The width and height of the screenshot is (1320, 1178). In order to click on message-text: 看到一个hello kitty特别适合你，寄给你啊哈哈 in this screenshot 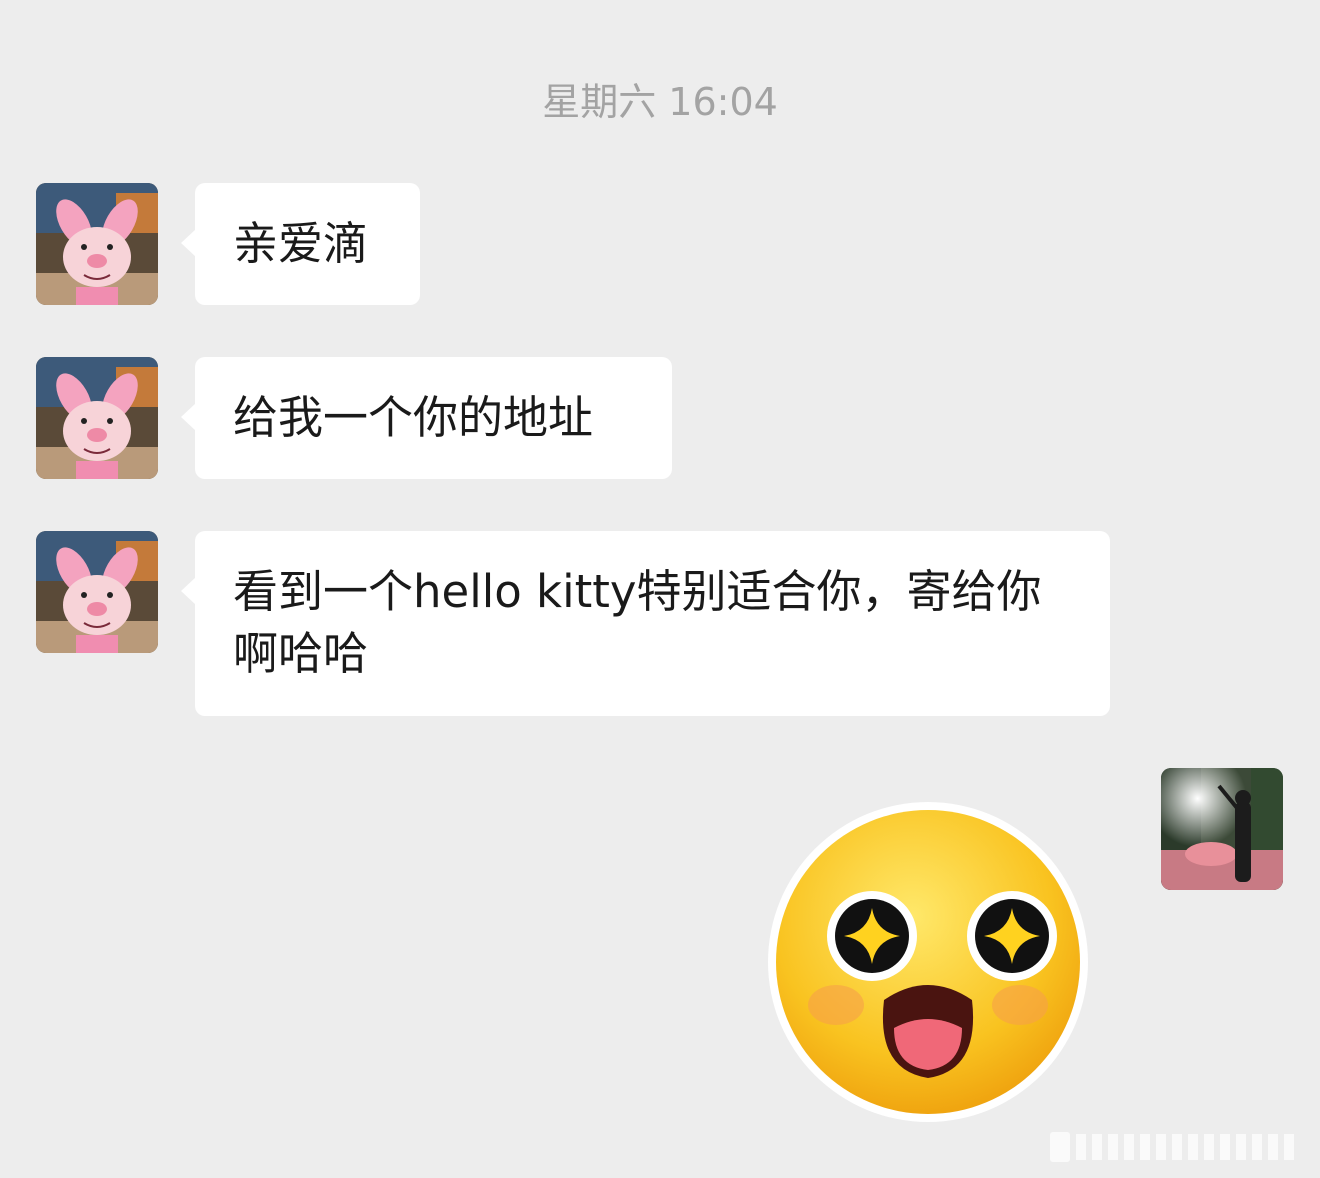, I will do `click(637, 622)`.